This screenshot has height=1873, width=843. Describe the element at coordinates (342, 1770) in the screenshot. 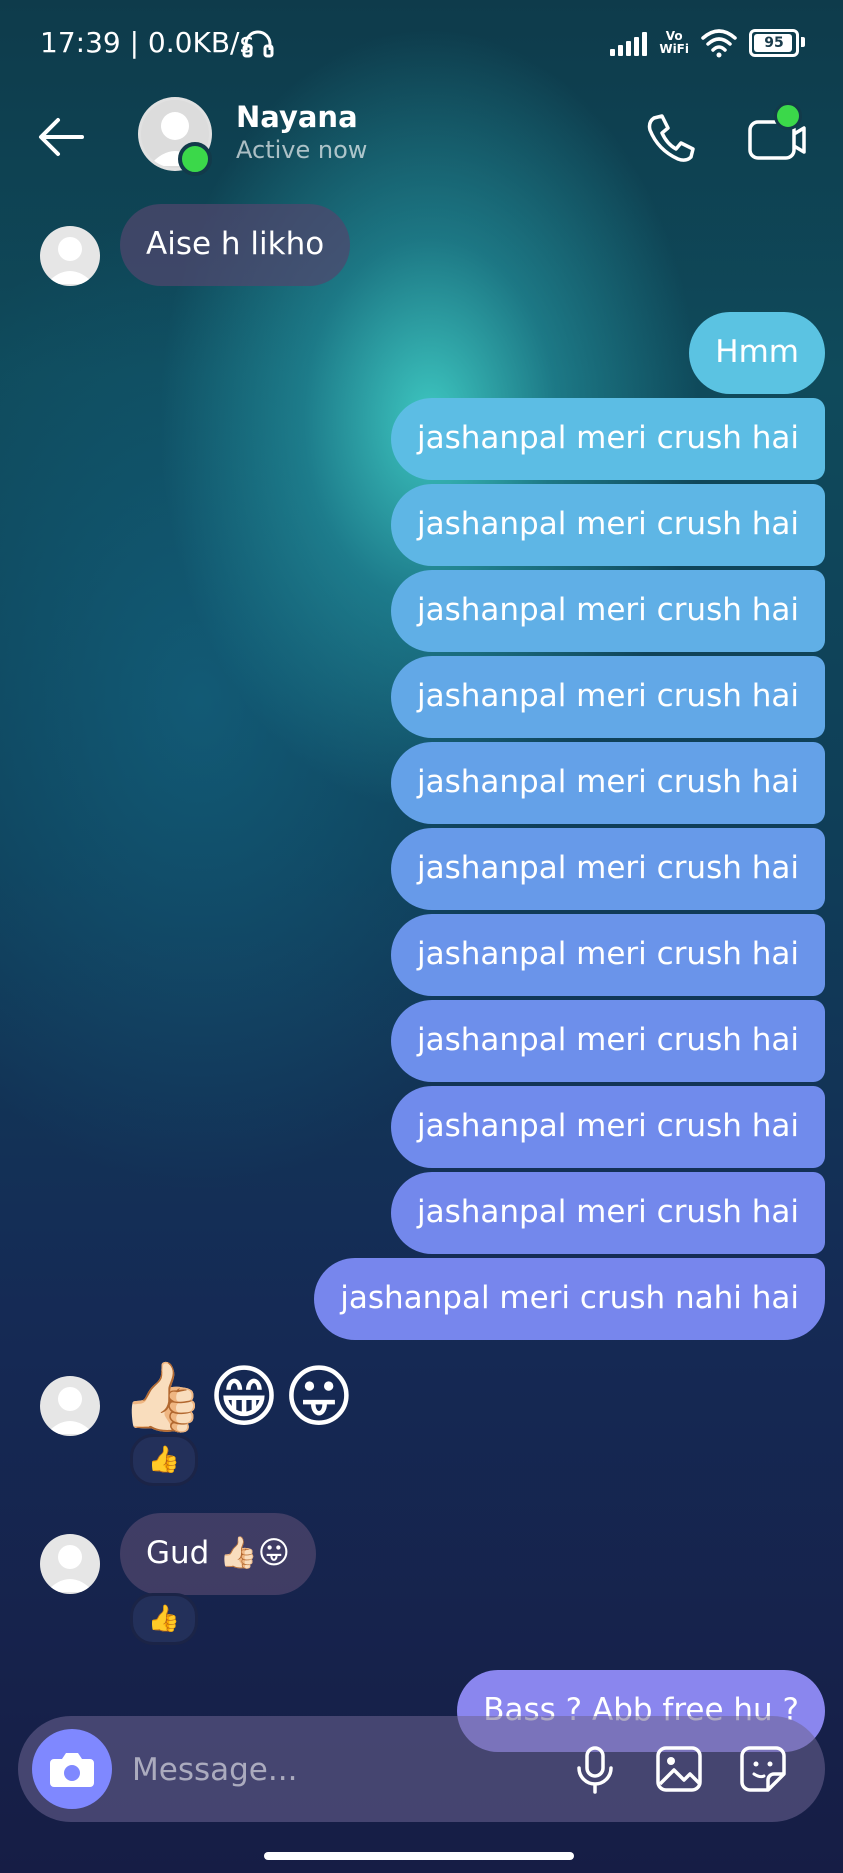

I see `message-input` at that location.